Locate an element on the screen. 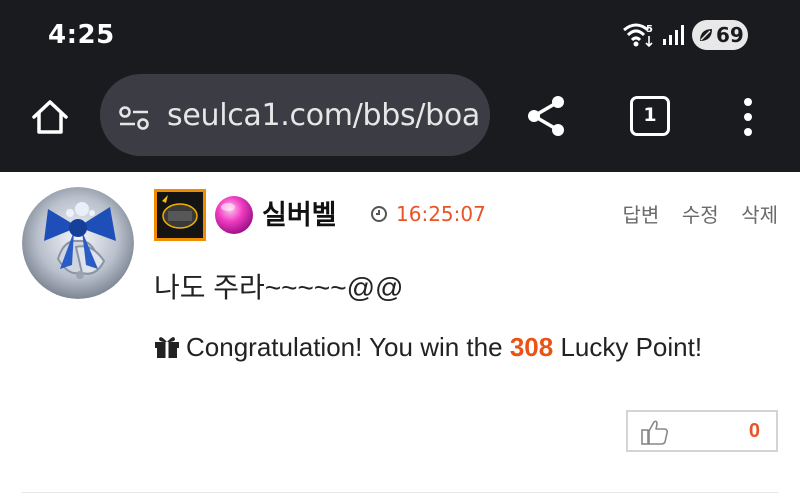 This screenshot has width=800, height=495. wifi-icon: 5 is located at coordinates (638, 35).